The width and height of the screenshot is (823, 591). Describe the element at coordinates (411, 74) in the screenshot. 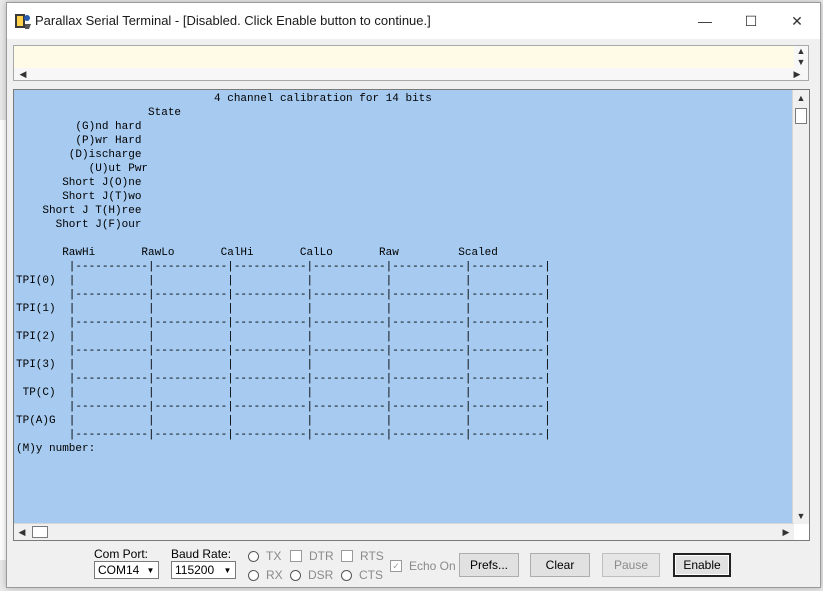

I see `transmit-horizontal-scrollbar: ◀ ▶` at that location.